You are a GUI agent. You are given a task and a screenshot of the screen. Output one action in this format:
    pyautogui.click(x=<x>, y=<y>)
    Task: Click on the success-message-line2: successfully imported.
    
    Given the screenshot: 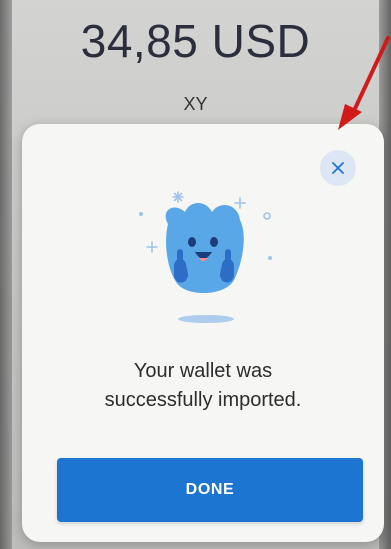 What is the action you would take?
    pyautogui.click(x=203, y=400)
    